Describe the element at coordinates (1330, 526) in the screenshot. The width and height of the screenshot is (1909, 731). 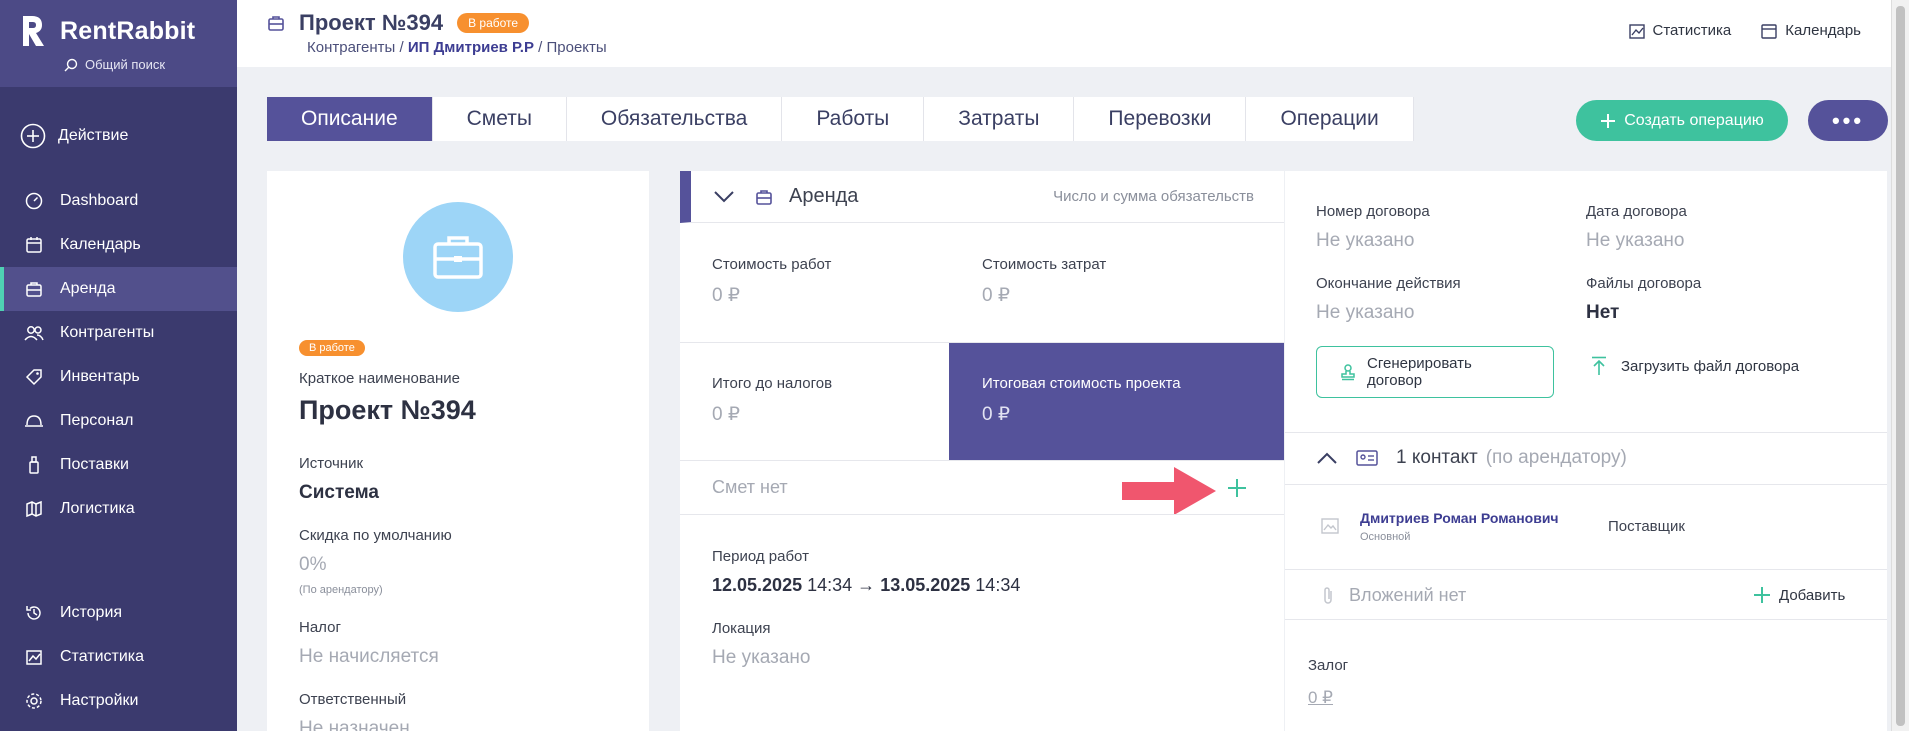
I see `contact-avatar-placeholder-icon` at that location.